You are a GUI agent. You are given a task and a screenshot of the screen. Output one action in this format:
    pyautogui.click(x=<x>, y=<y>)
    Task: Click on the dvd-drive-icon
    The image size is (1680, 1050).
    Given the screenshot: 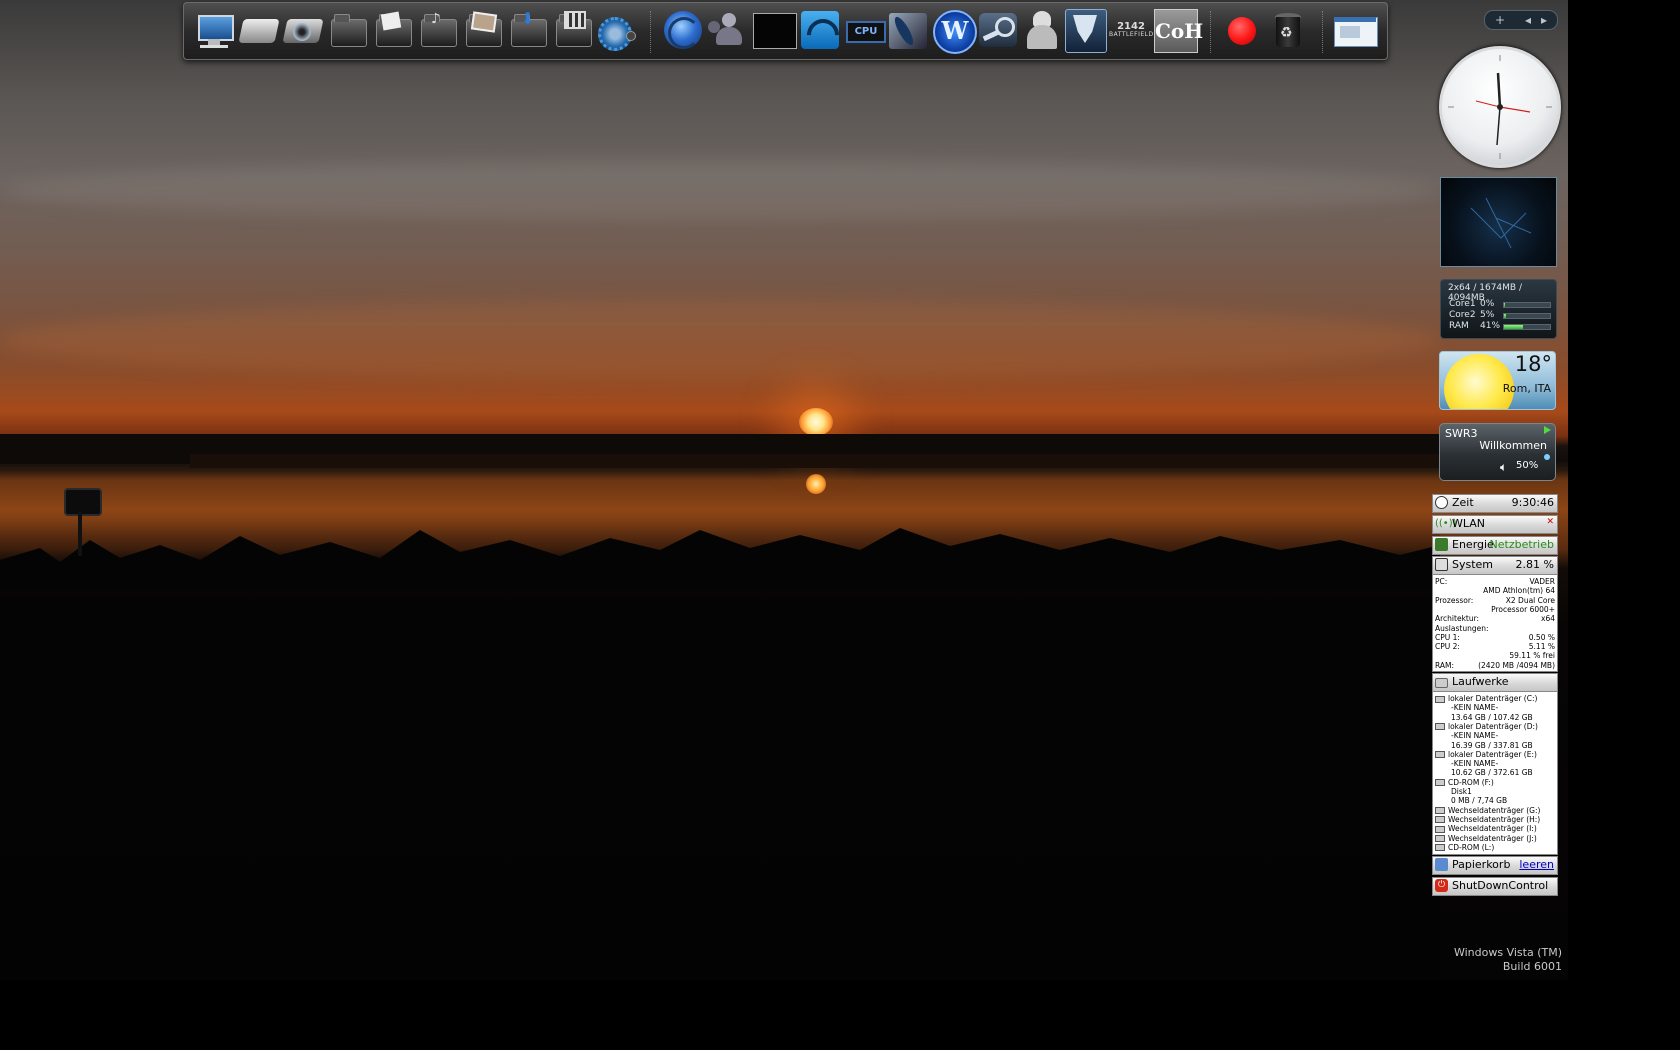 What is the action you would take?
    pyautogui.click(x=303, y=30)
    